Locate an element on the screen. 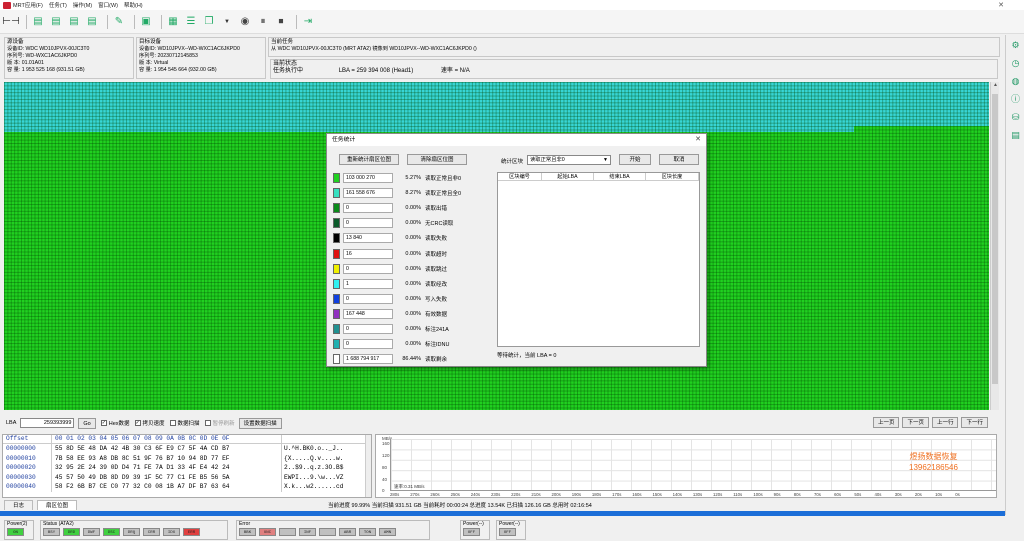 The width and height of the screenshot is (1024, 541). progress-bar is located at coordinates (502, 513).